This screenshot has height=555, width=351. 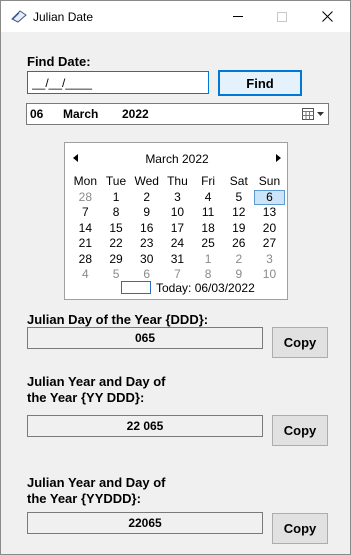 What do you see at coordinates (116, 260) in the screenshot?
I see `calendar-day: 29` at bounding box center [116, 260].